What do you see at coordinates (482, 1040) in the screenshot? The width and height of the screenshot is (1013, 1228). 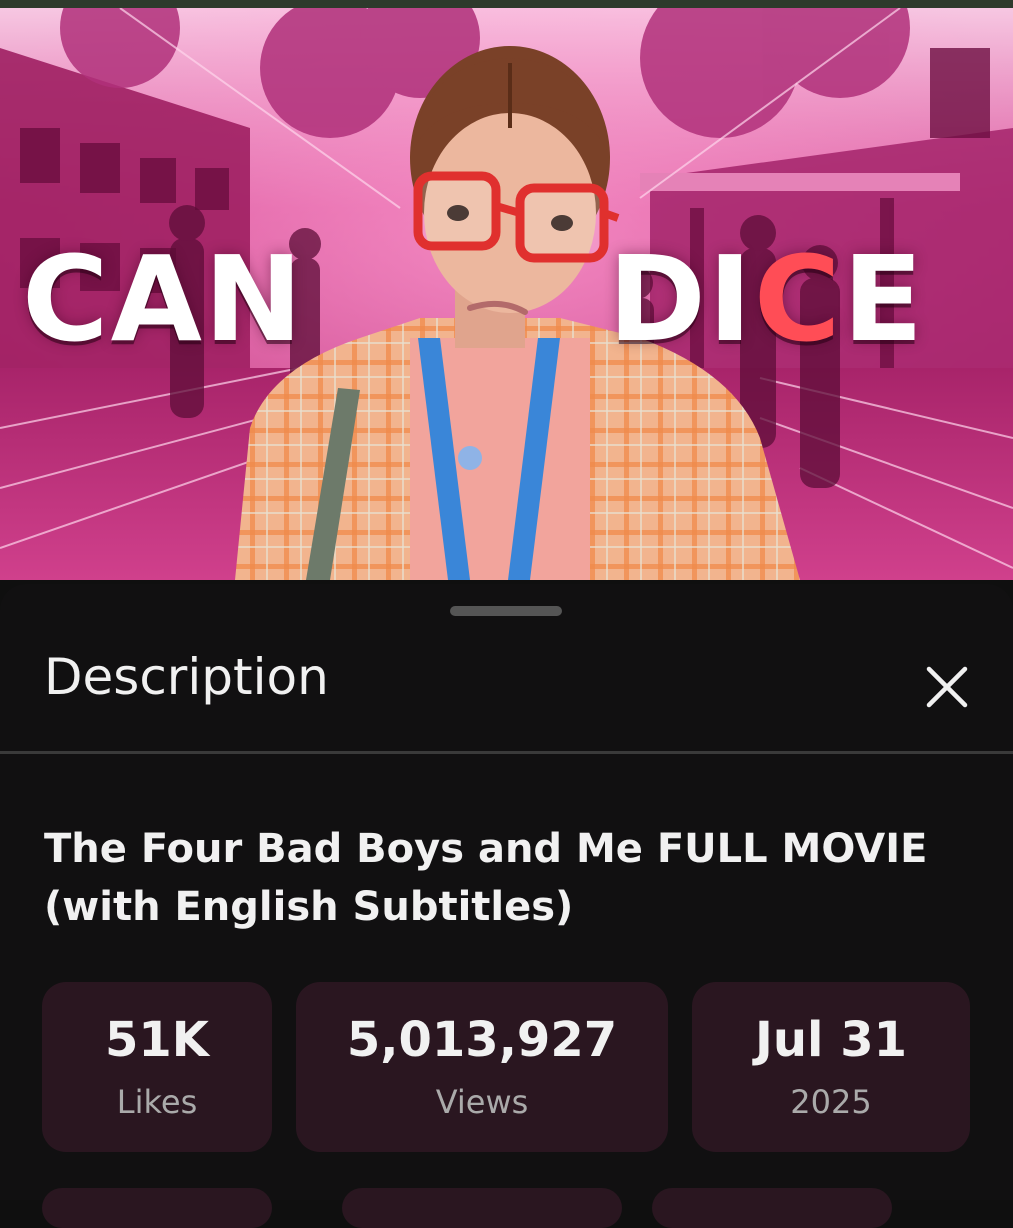 I see `views-count: 5,013,927` at bounding box center [482, 1040].